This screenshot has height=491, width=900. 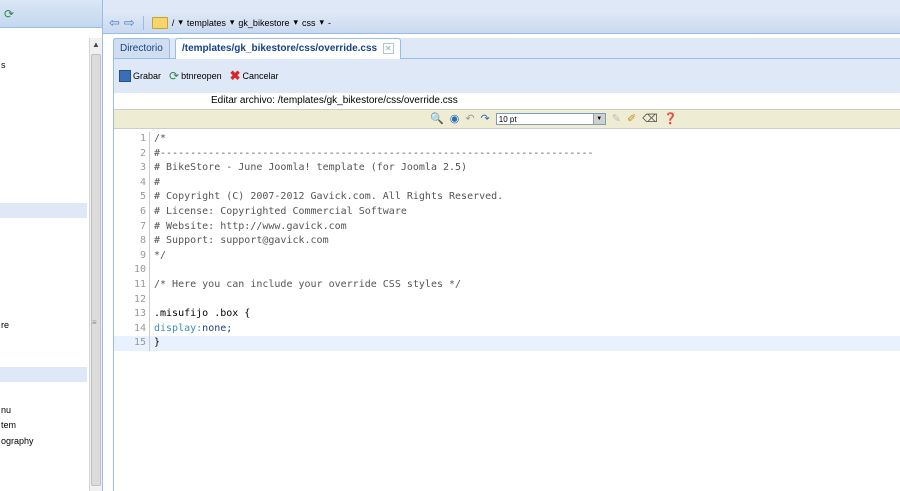 I want to click on left-tree-list: s re nu tem ography, so click(x=44, y=264).